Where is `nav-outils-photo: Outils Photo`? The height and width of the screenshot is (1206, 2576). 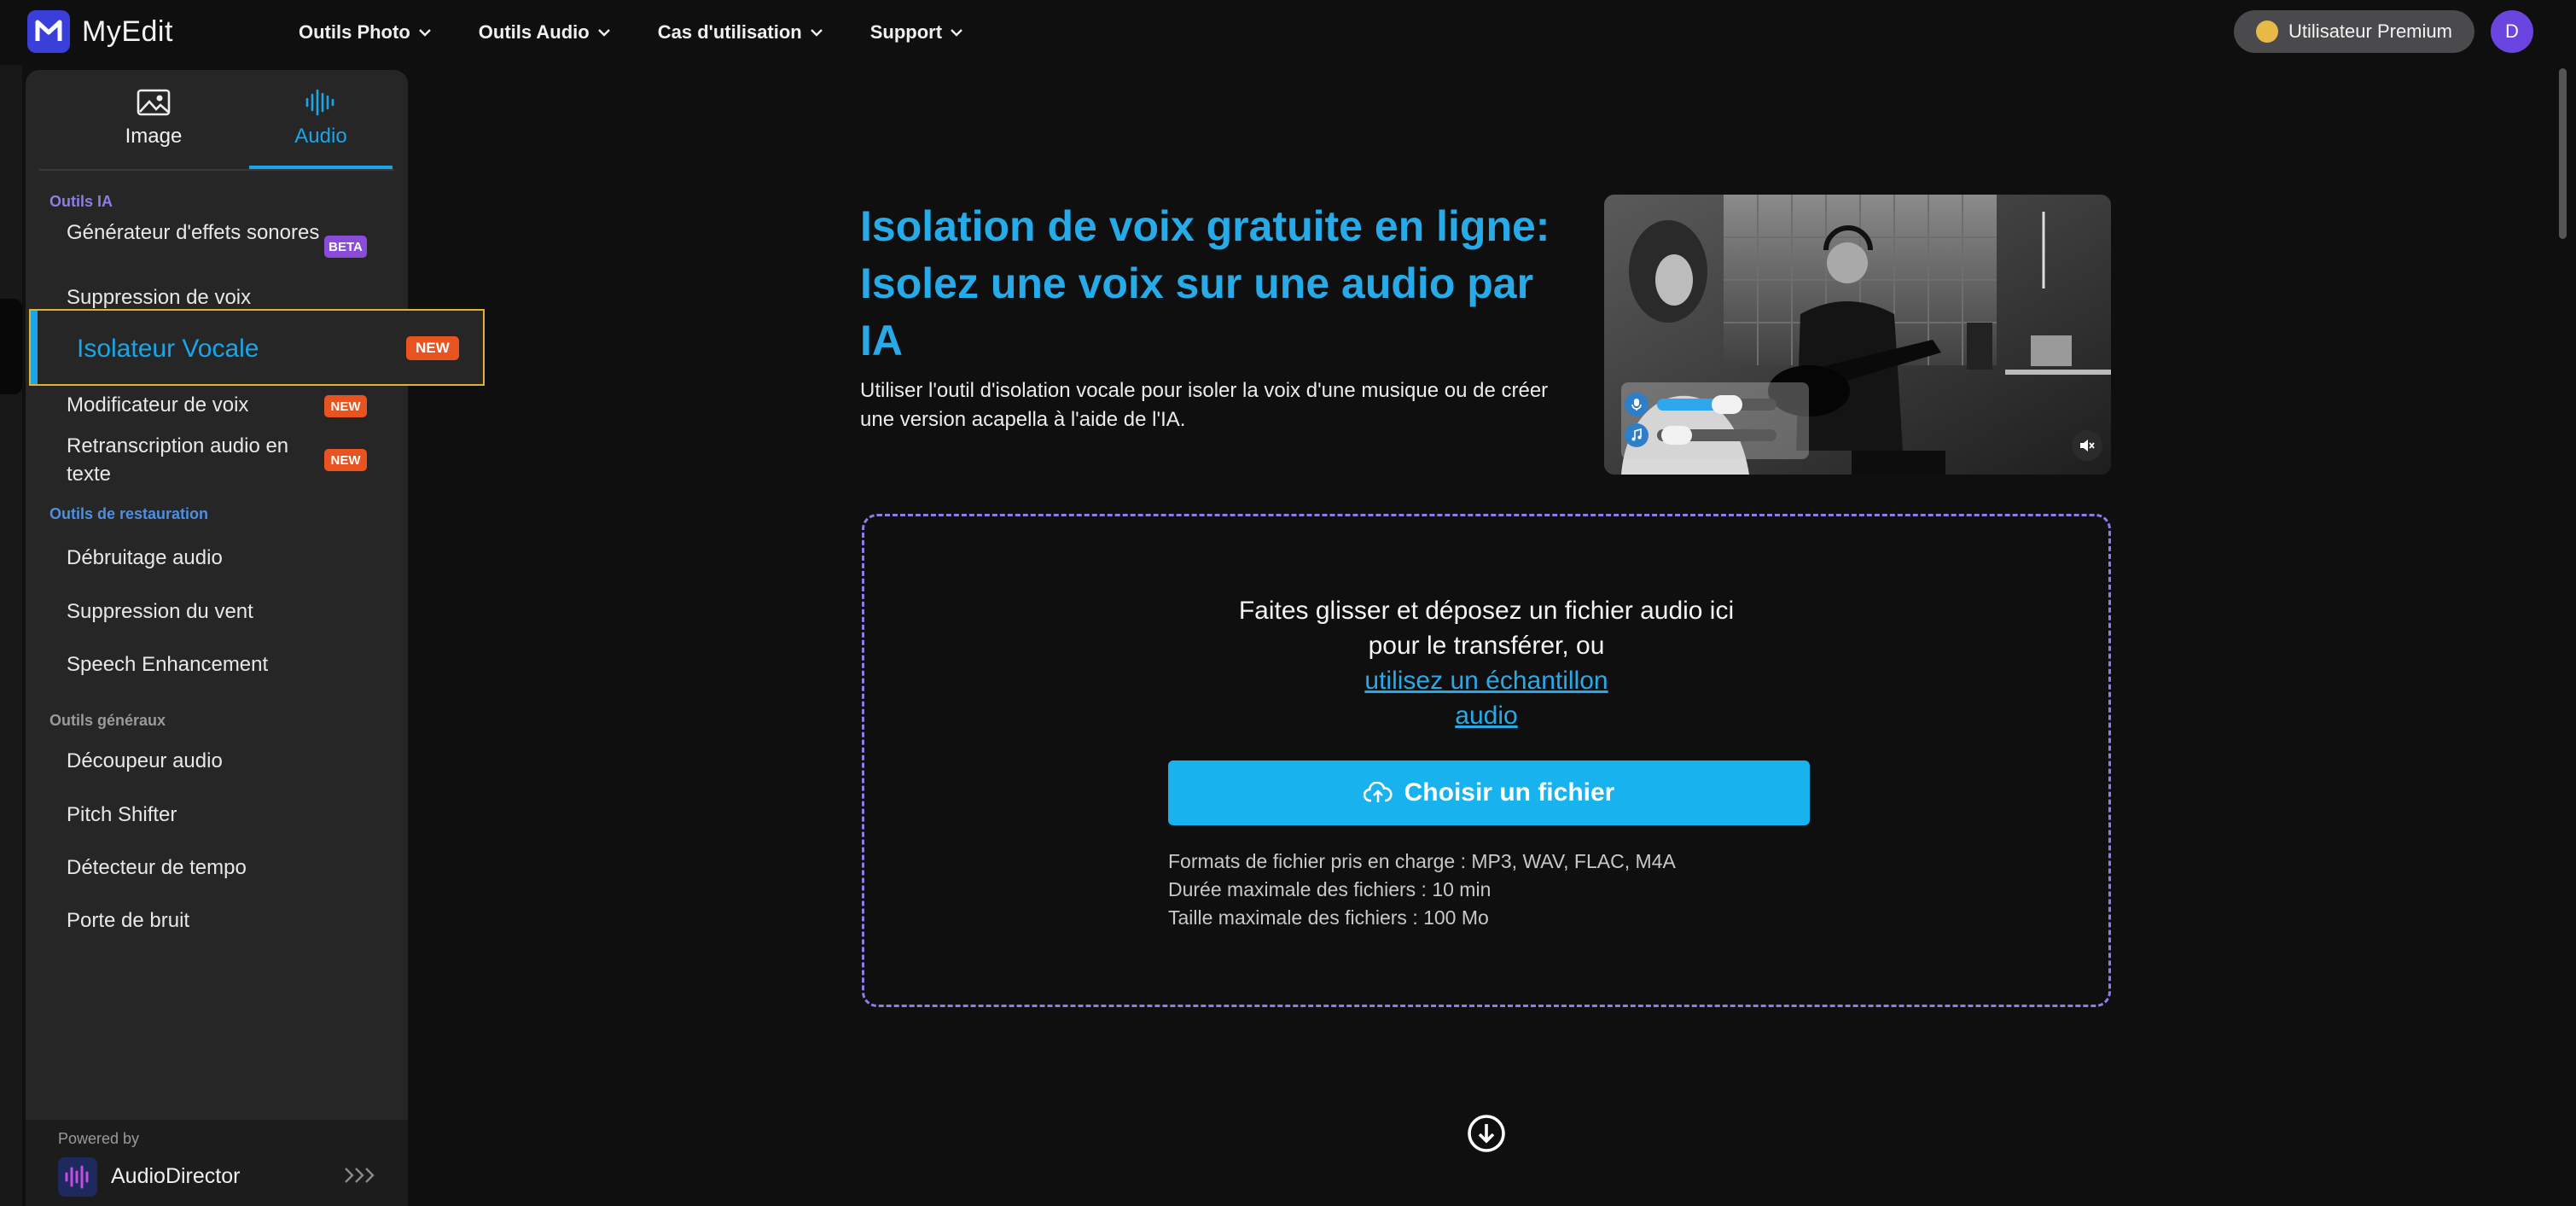 nav-outils-photo: Outils Photo is located at coordinates (365, 32).